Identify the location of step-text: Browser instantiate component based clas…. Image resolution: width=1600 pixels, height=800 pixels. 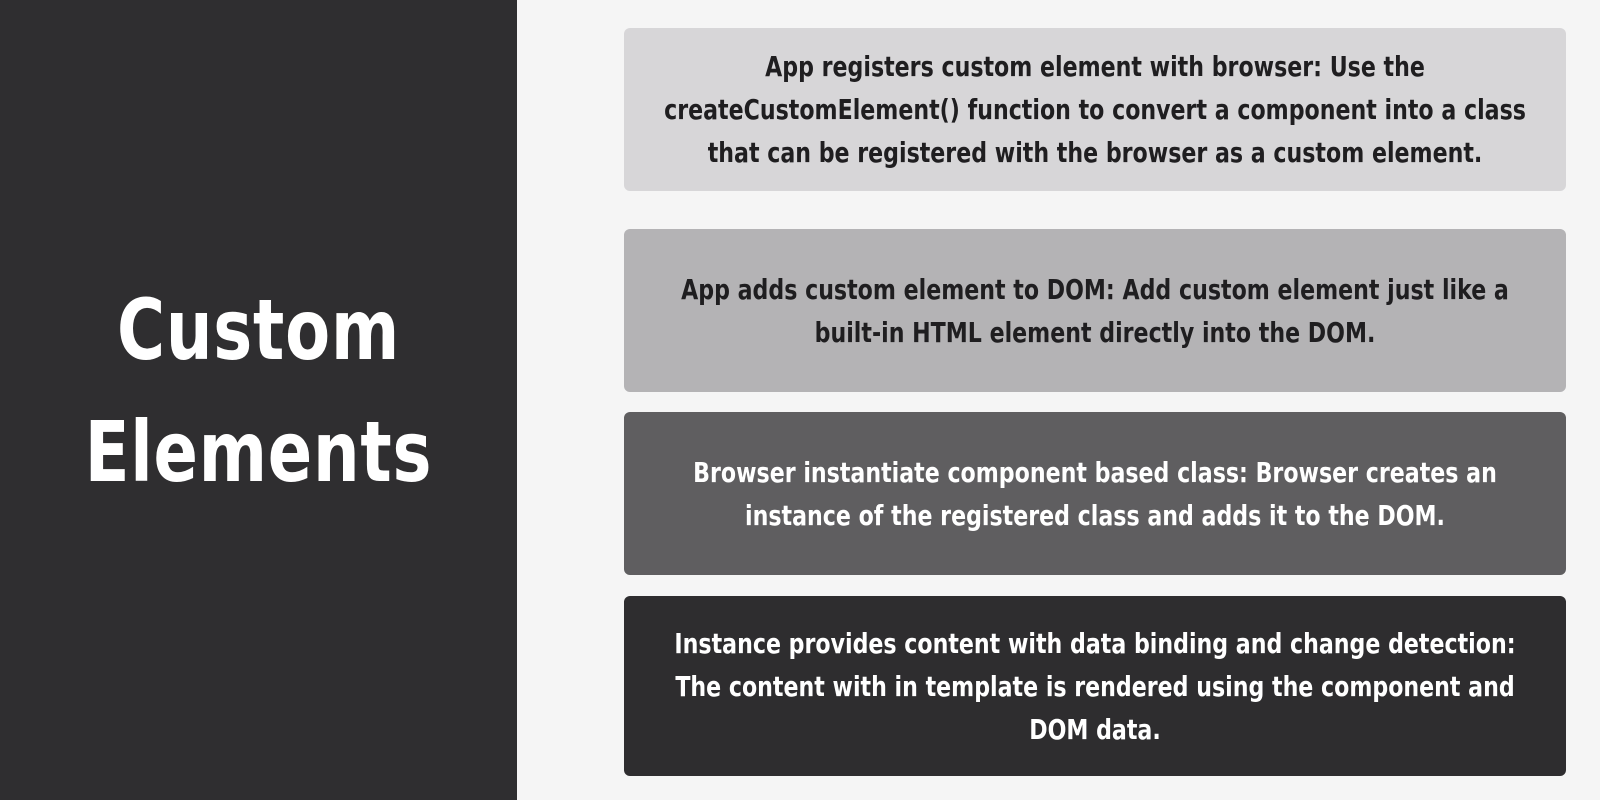
(1095, 493).